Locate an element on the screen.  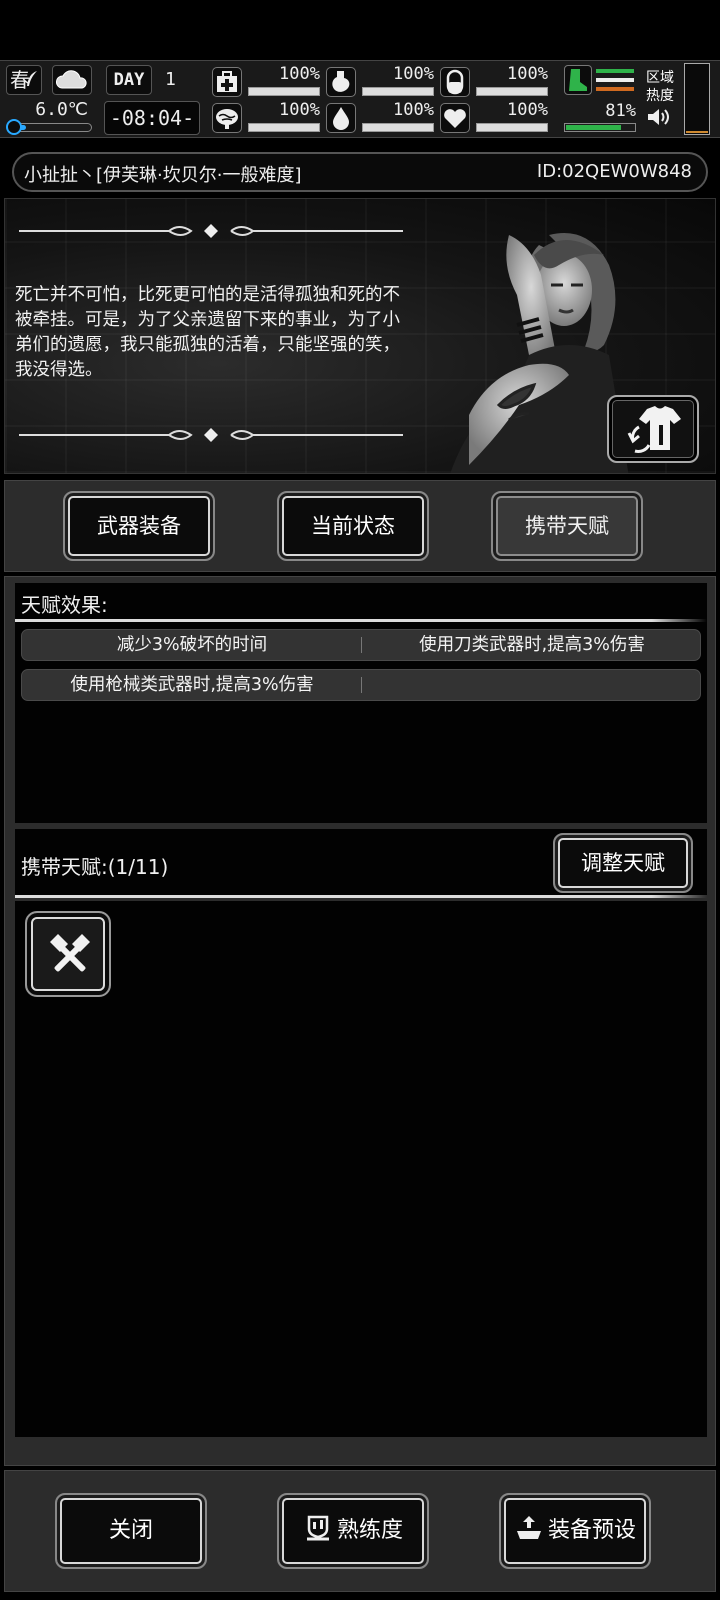
pill-icon is located at coordinates (455, 82).